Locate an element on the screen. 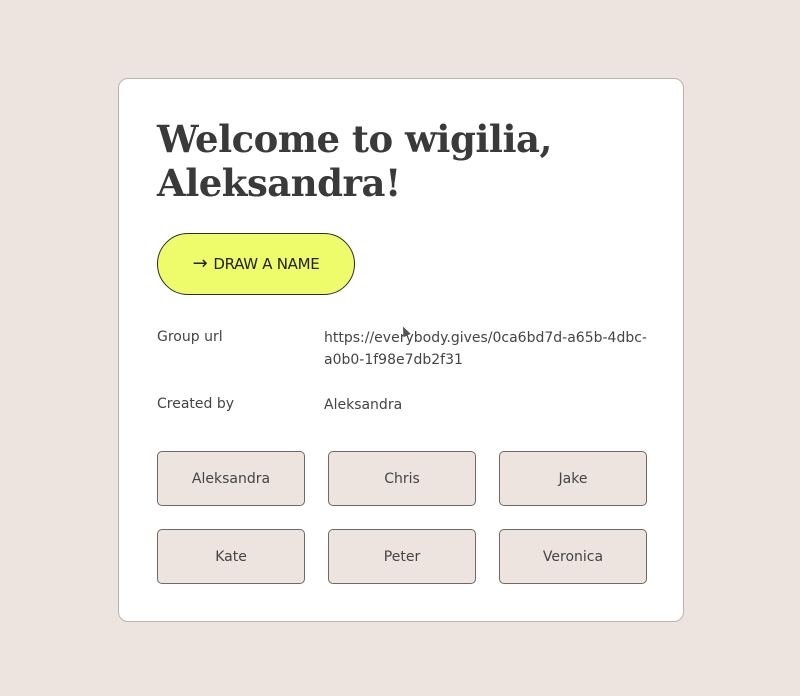  group-url-label: Group url is located at coordinates (190, 337).